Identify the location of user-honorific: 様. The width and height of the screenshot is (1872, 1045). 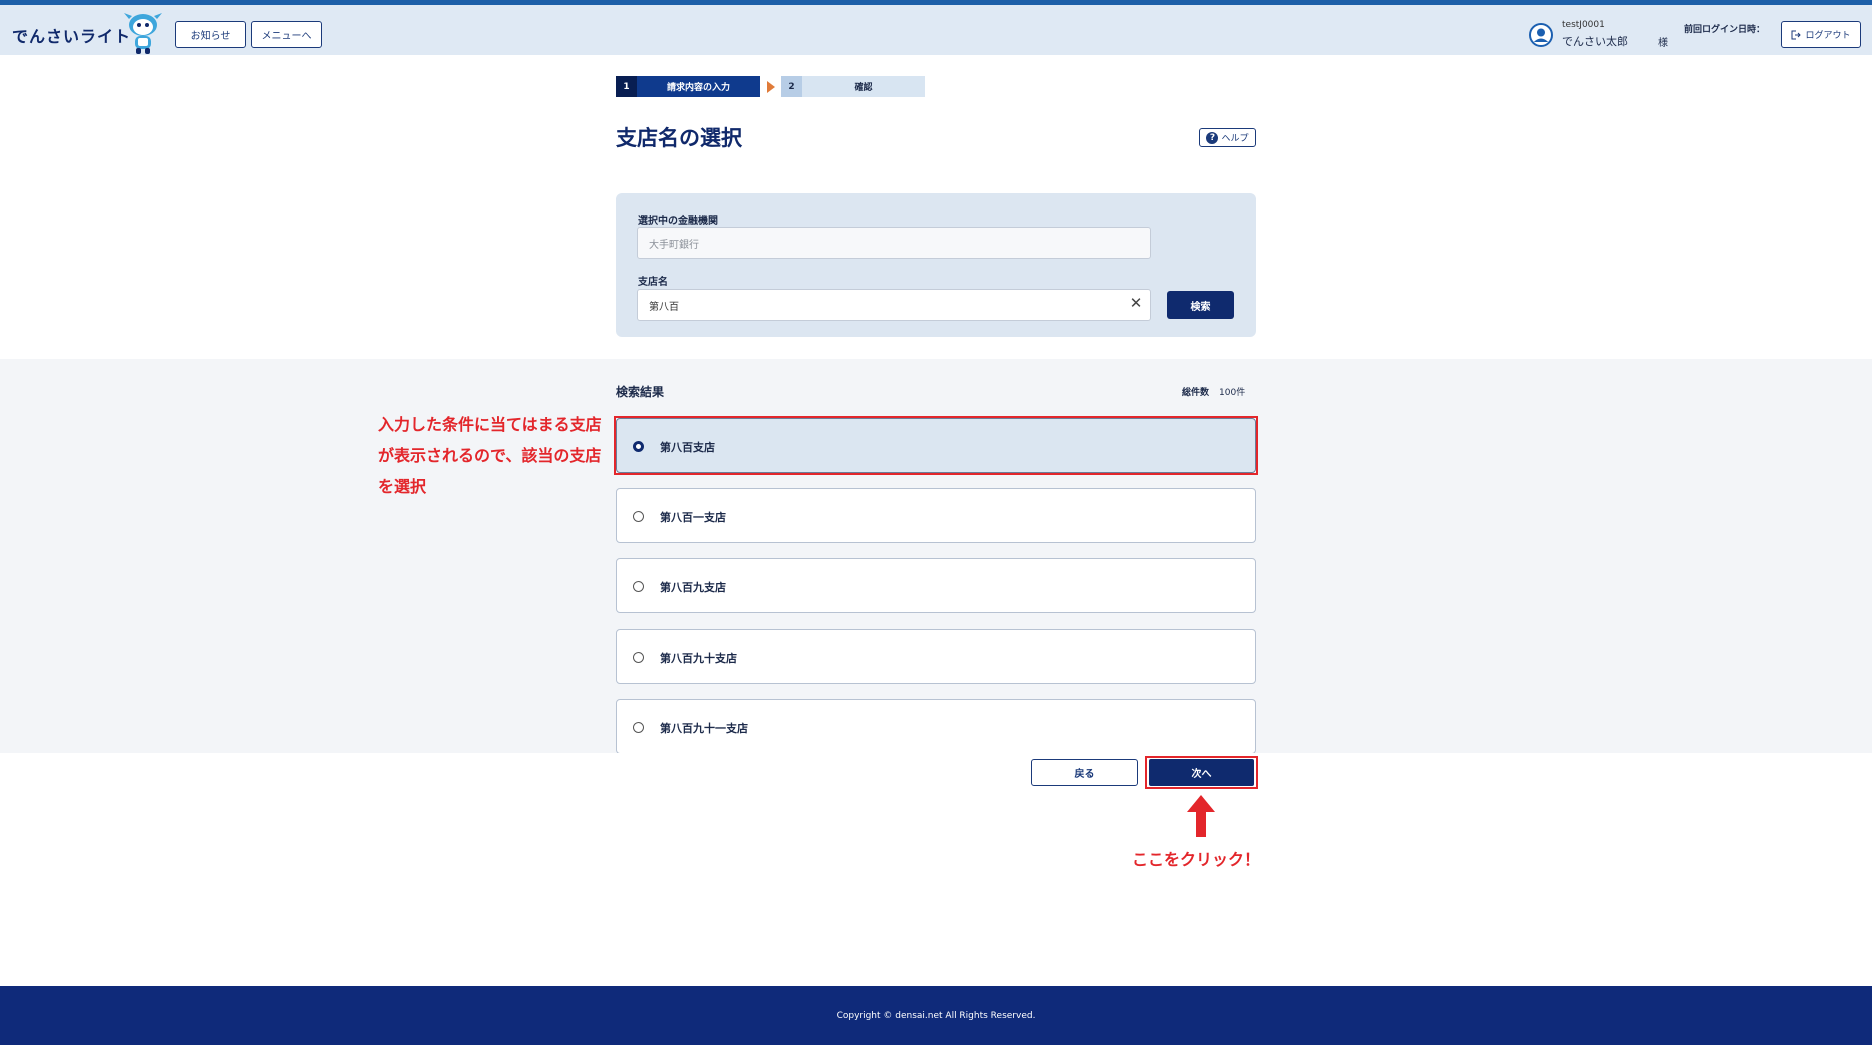
(1663, 43).